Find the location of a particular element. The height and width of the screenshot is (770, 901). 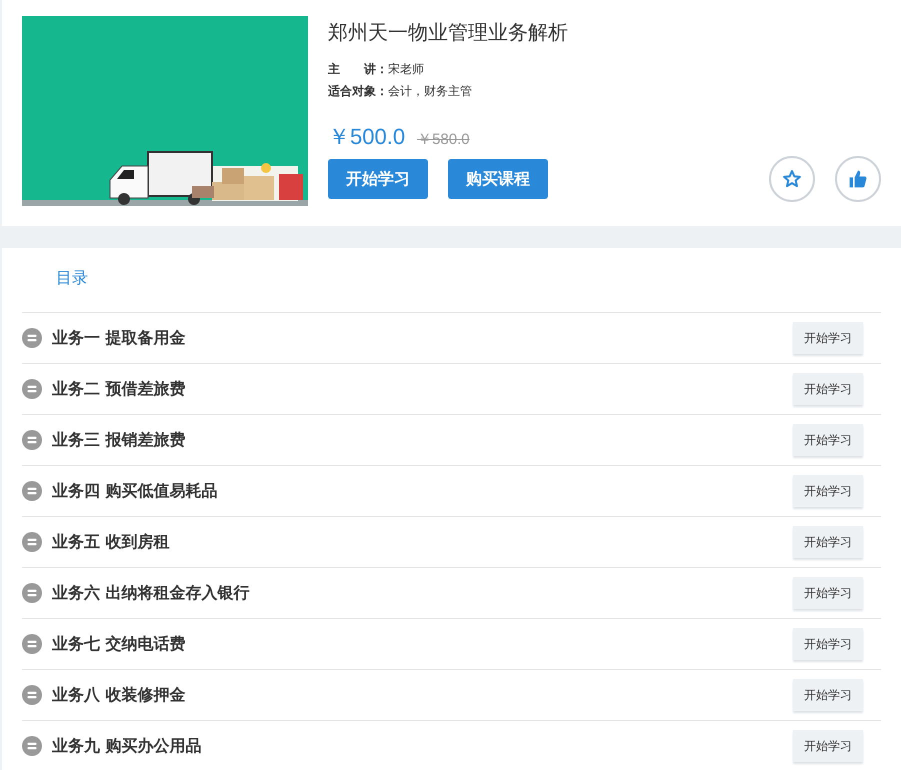

price: ￥500.0 is located at coordinates (367, 137).